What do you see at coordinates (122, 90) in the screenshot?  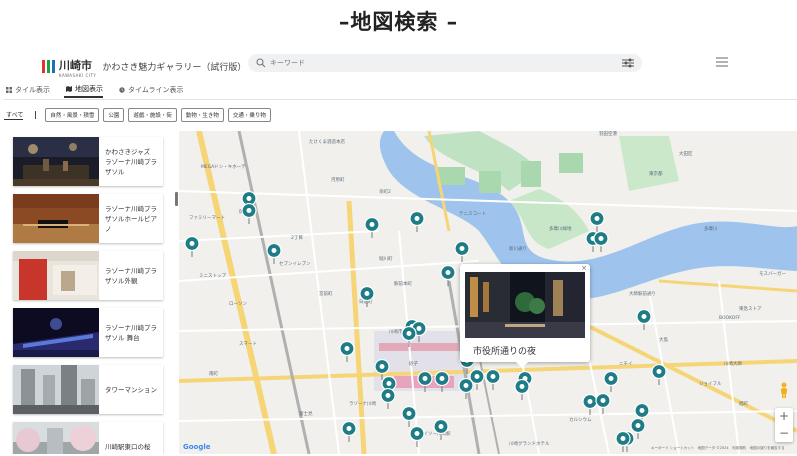 I see `clock-icon` at bounding box center [122, 90].